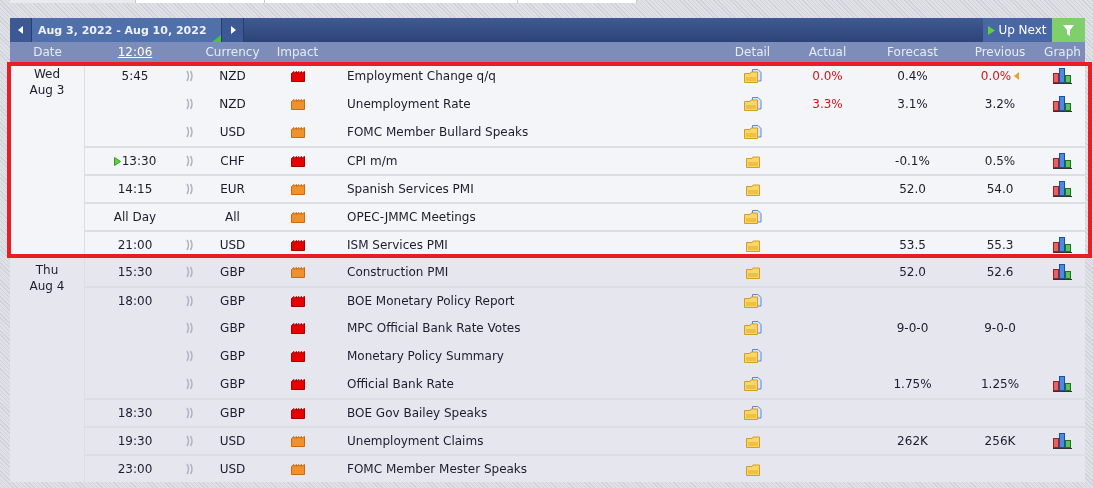 This screenshot has height=488, width=1093. I want to click on event-title: FOMC Member Mester Speaks, so click(437, 469).